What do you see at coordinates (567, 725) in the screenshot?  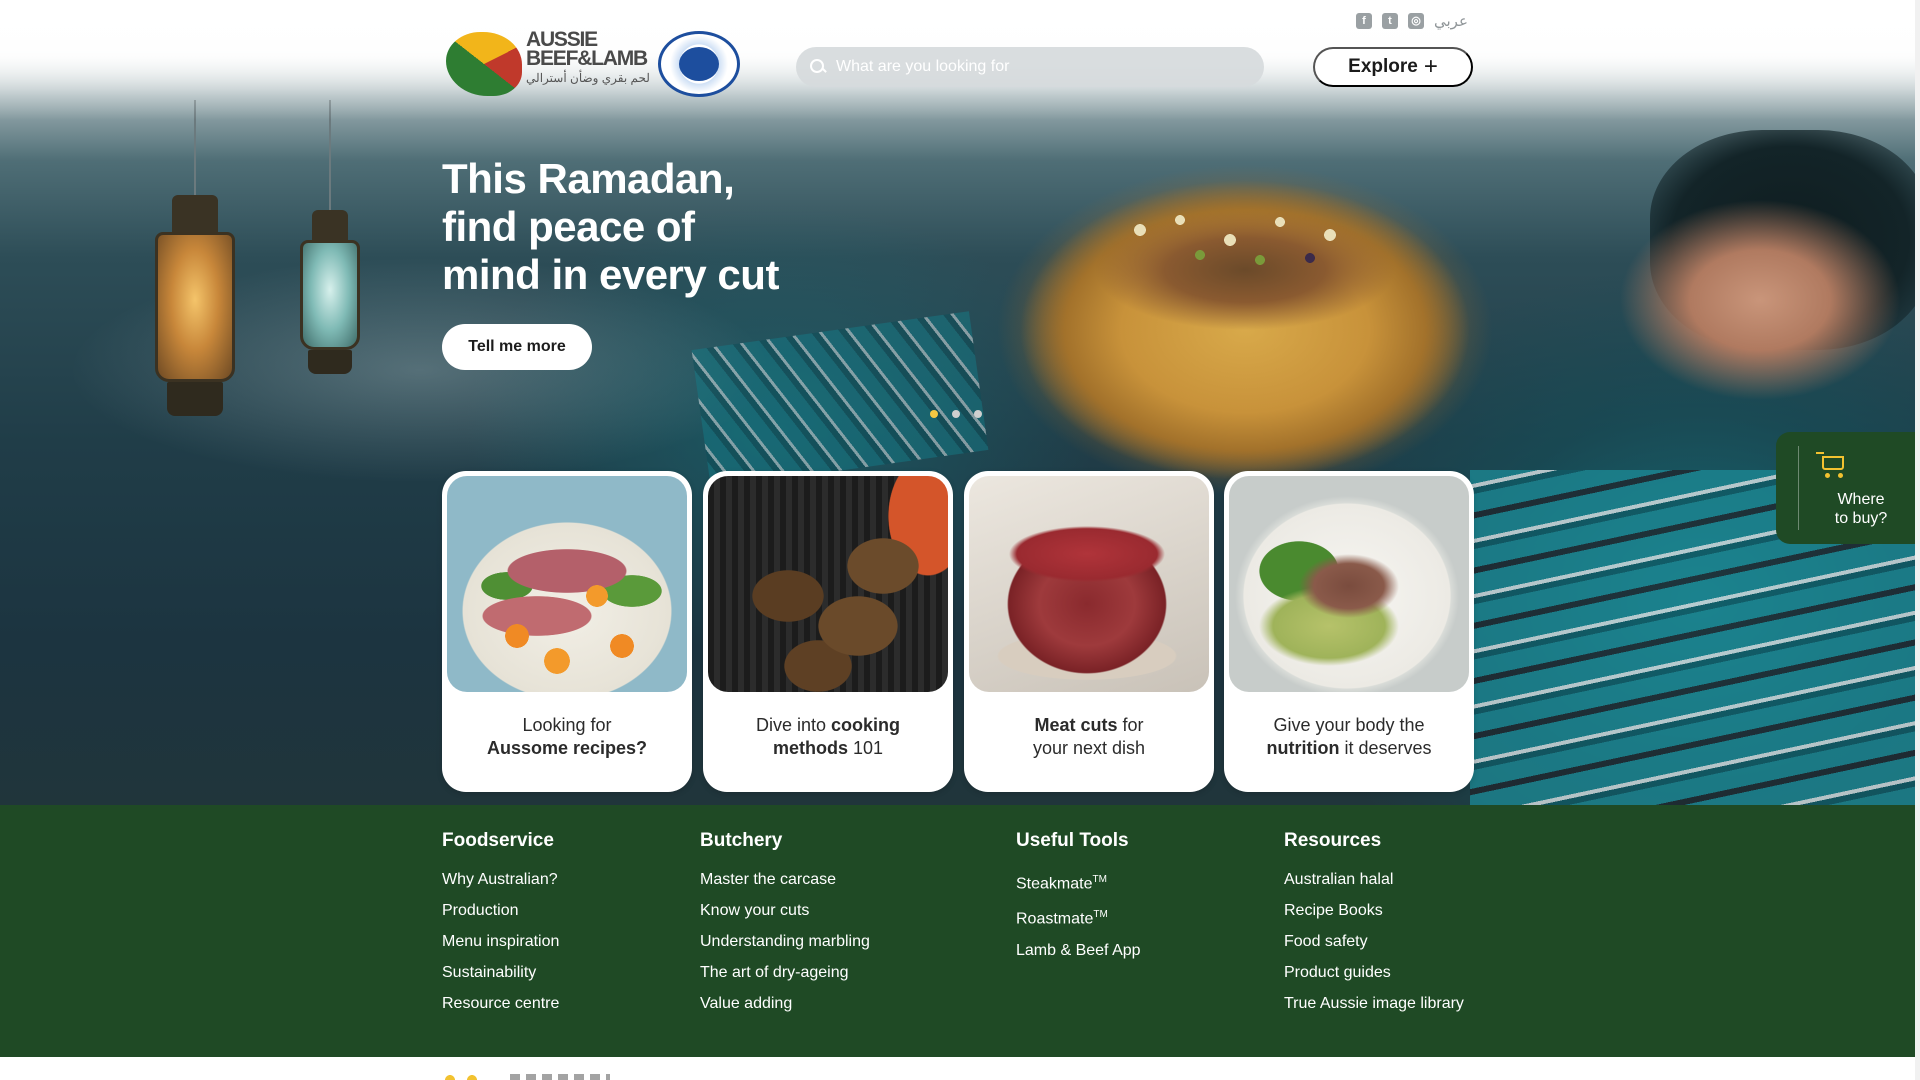 I see `card-caption-line: Looking for` at bounding box center [567, 725].